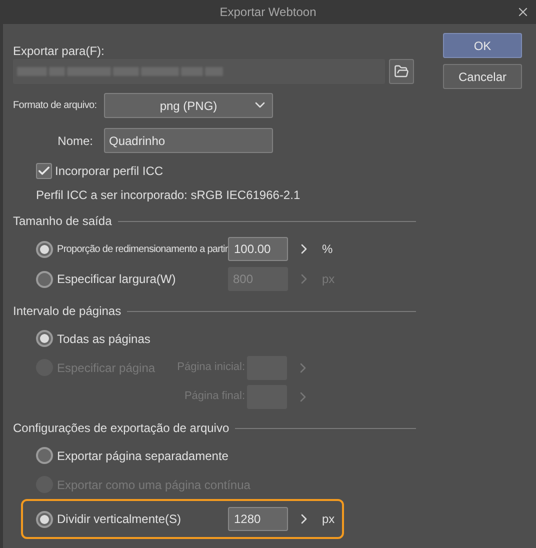 Image resolution: width=536 pixels, height=548 pixels. I want to click on field-label: Formato de arquivo:, so click(55, 106).